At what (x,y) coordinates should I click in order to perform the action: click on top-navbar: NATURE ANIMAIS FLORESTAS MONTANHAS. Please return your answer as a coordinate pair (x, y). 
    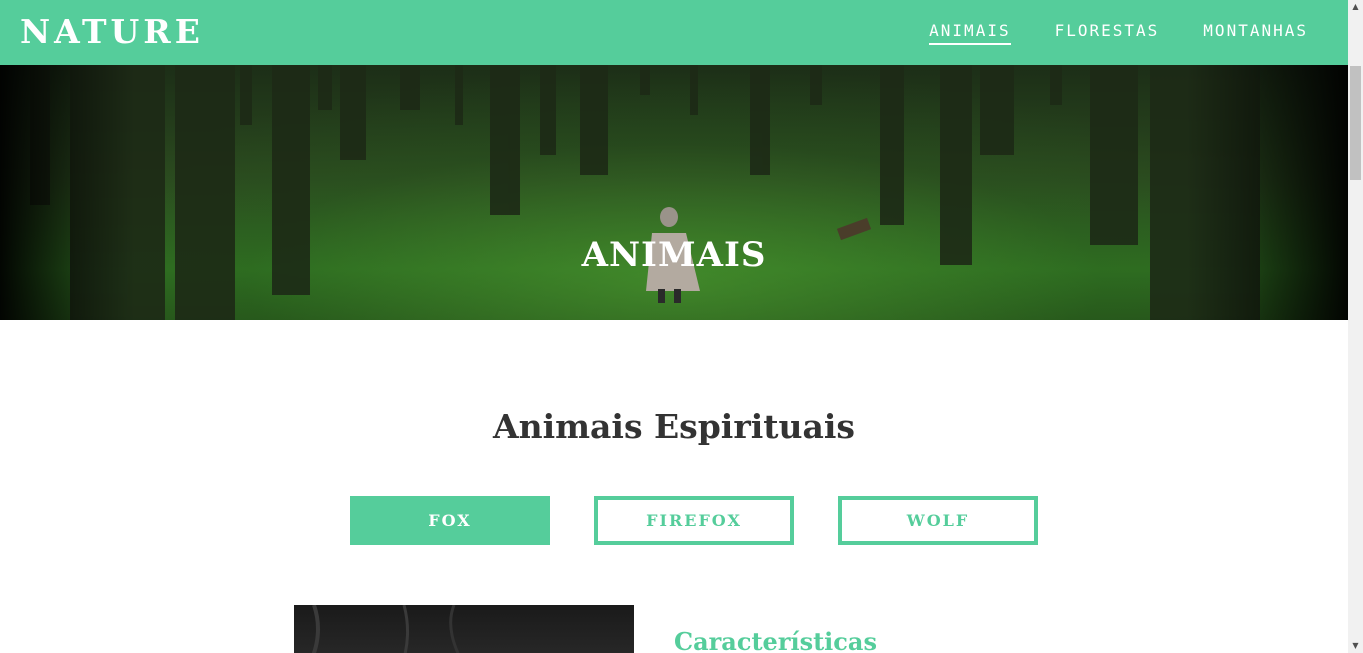
    Looking at the image, I should click on (674, 32).